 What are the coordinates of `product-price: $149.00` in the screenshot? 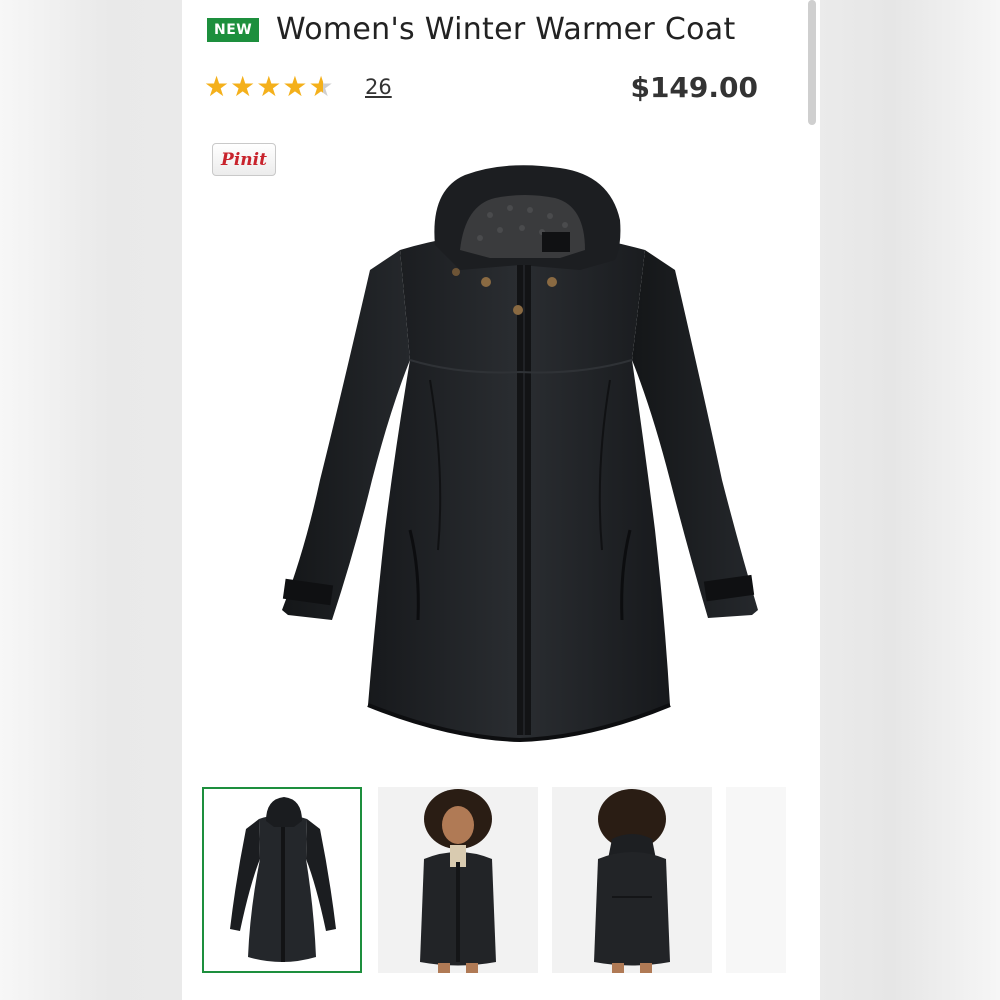 It's located at (694, 87).